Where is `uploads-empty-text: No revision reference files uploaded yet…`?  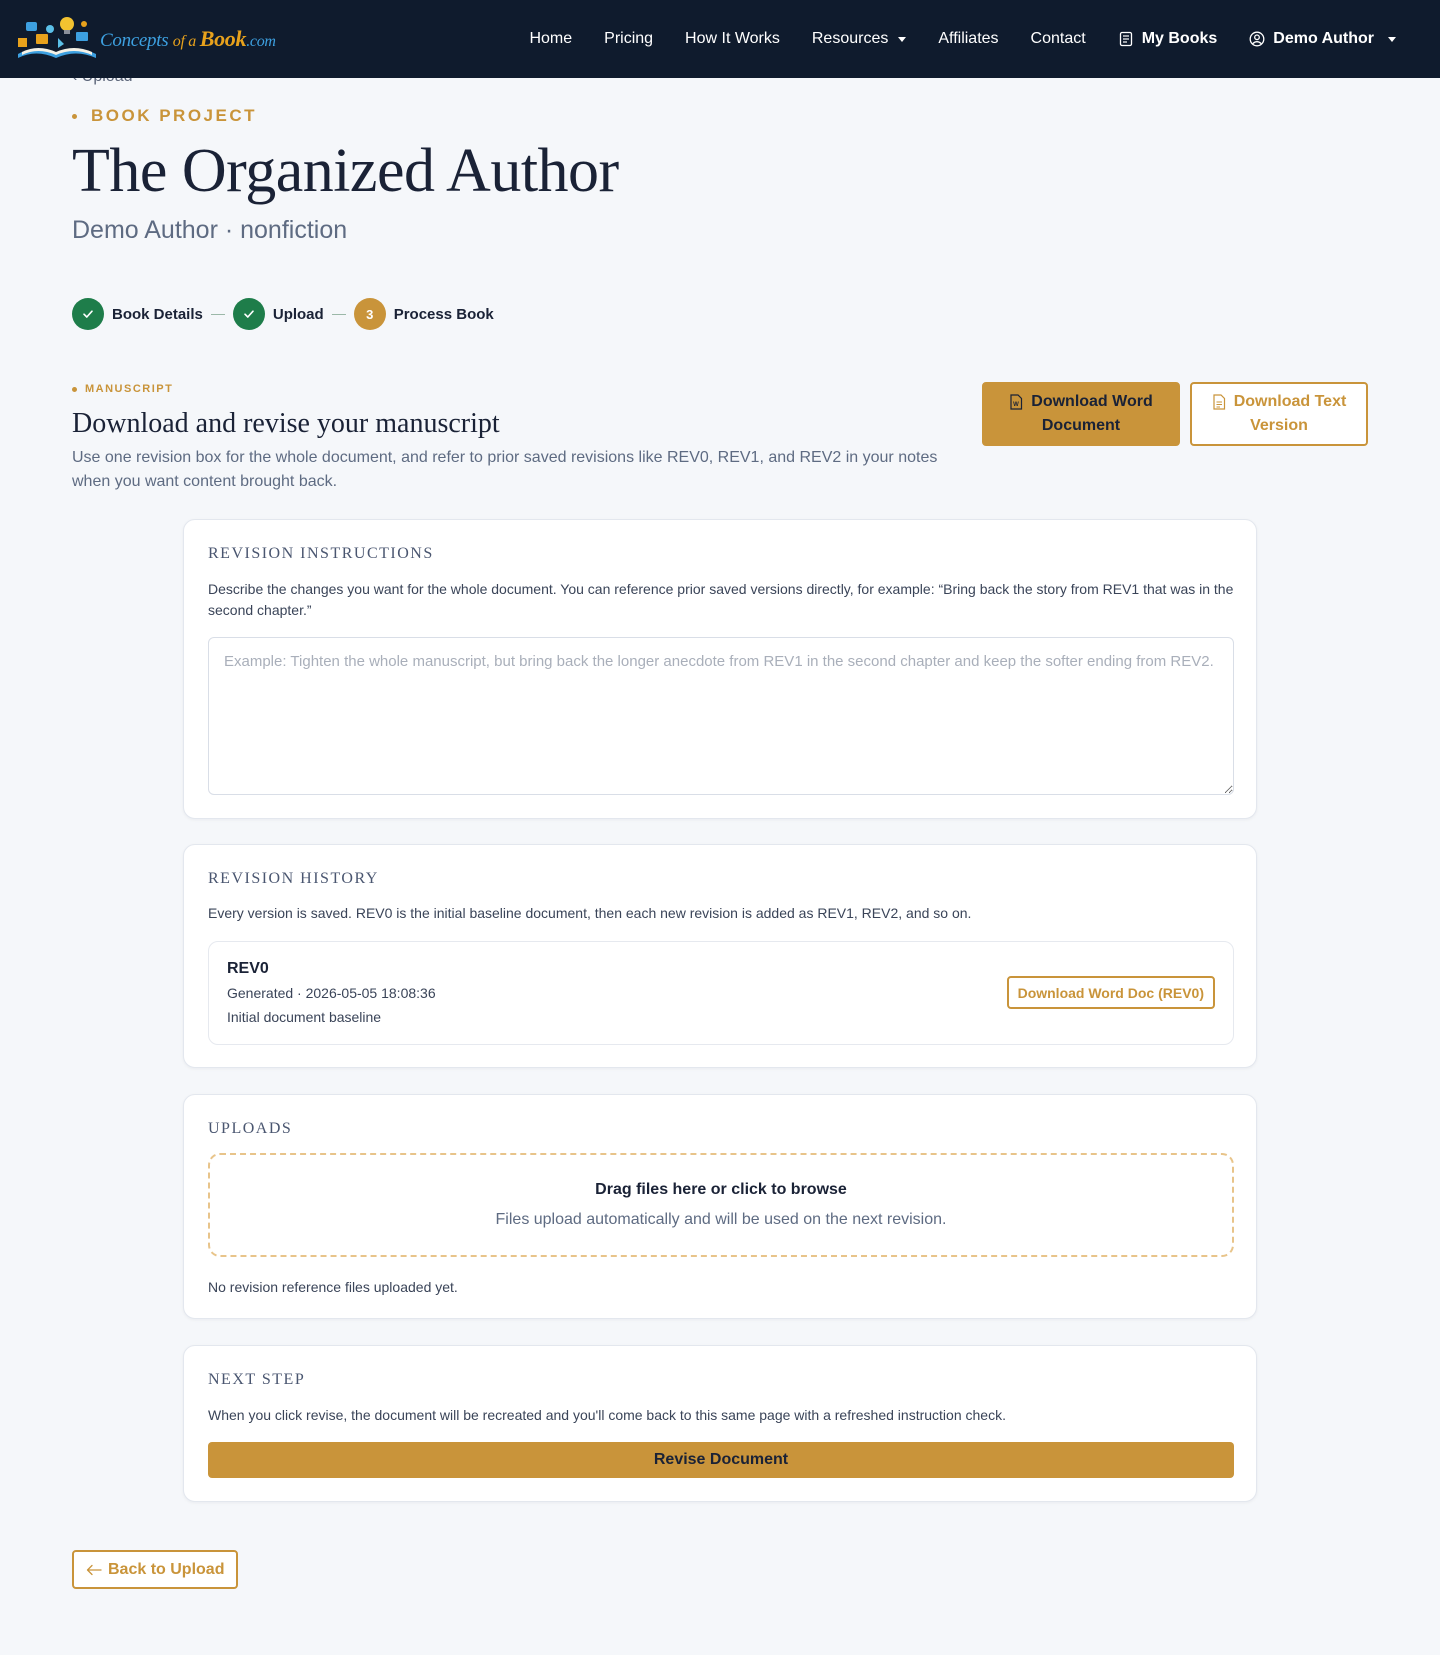
uploads-empty-text: No revision reference files uploaded yet… is located at coordinates (333, 1287).